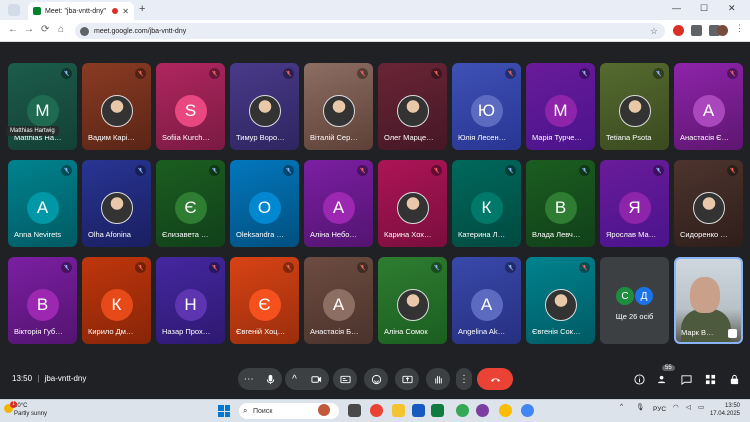 Image resolution: width=750 pixels, height=422 pixels. What do you see at coordinates (676, 407) in the screenshot?
I see `wifi-icon: ◠` at bounding box center [676, 407].